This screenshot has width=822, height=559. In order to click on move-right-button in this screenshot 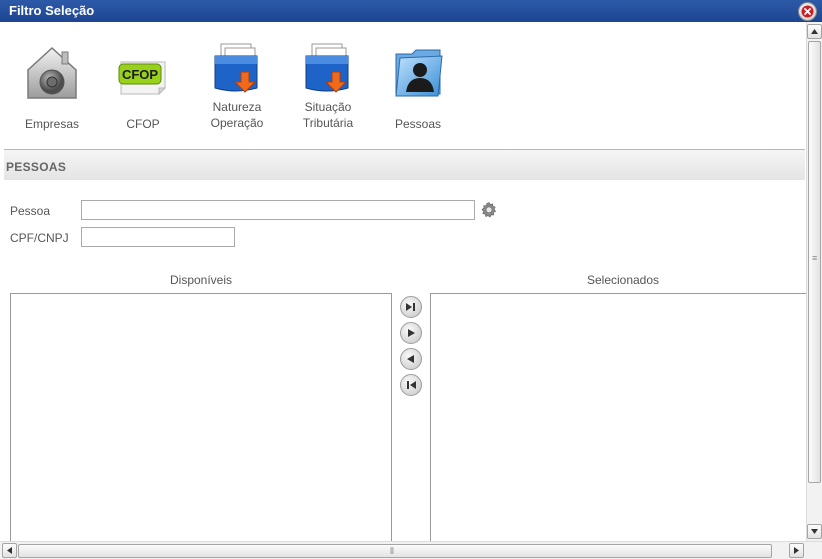, I will do `click(411, 333)`.